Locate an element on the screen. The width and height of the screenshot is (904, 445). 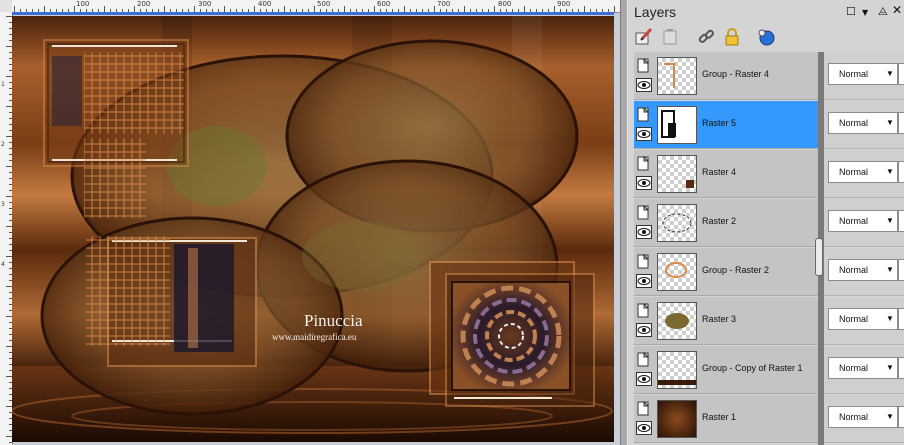
mask-icon is located at coordinates (766, 37).